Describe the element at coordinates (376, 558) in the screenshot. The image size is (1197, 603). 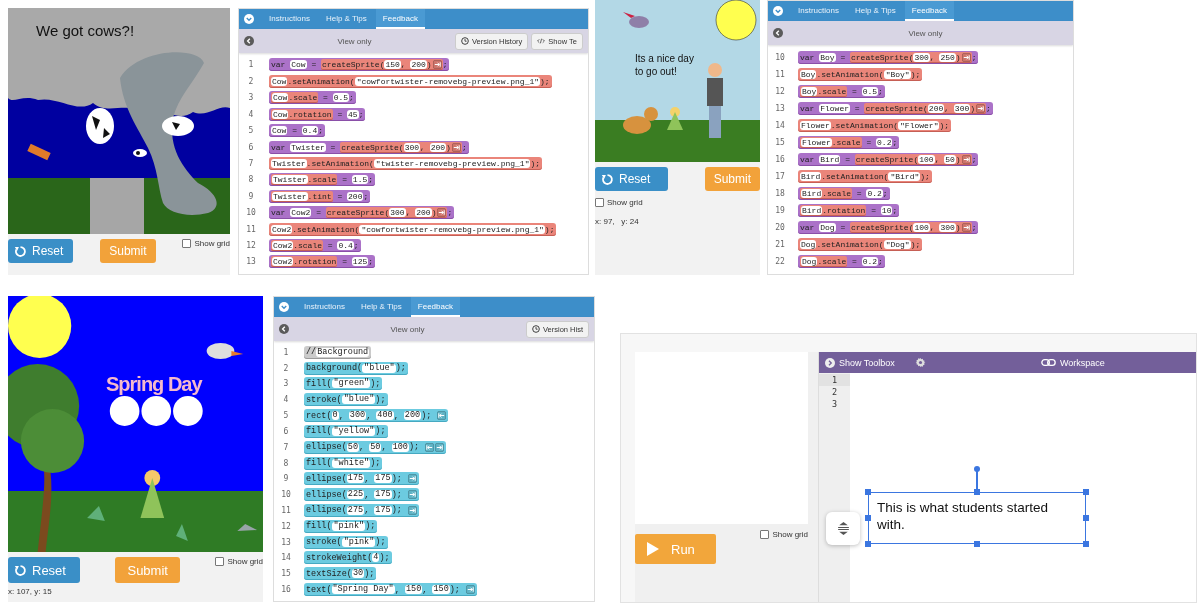
I see `value-slot: 4` at that location.